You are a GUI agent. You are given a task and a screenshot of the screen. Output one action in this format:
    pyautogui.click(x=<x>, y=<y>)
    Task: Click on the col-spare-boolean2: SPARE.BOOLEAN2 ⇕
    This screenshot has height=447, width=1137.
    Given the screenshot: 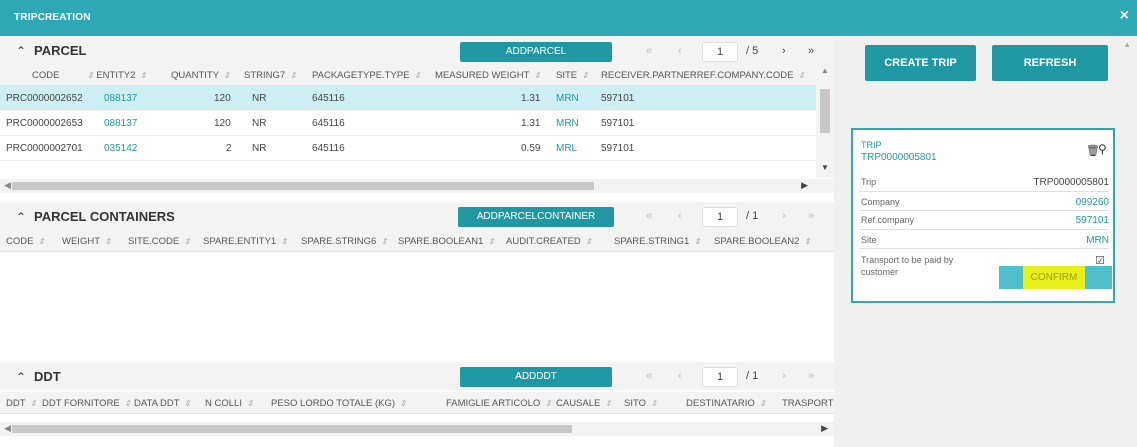 What is the action you would take?
    pyautogui.click(x=762, y=241)
    